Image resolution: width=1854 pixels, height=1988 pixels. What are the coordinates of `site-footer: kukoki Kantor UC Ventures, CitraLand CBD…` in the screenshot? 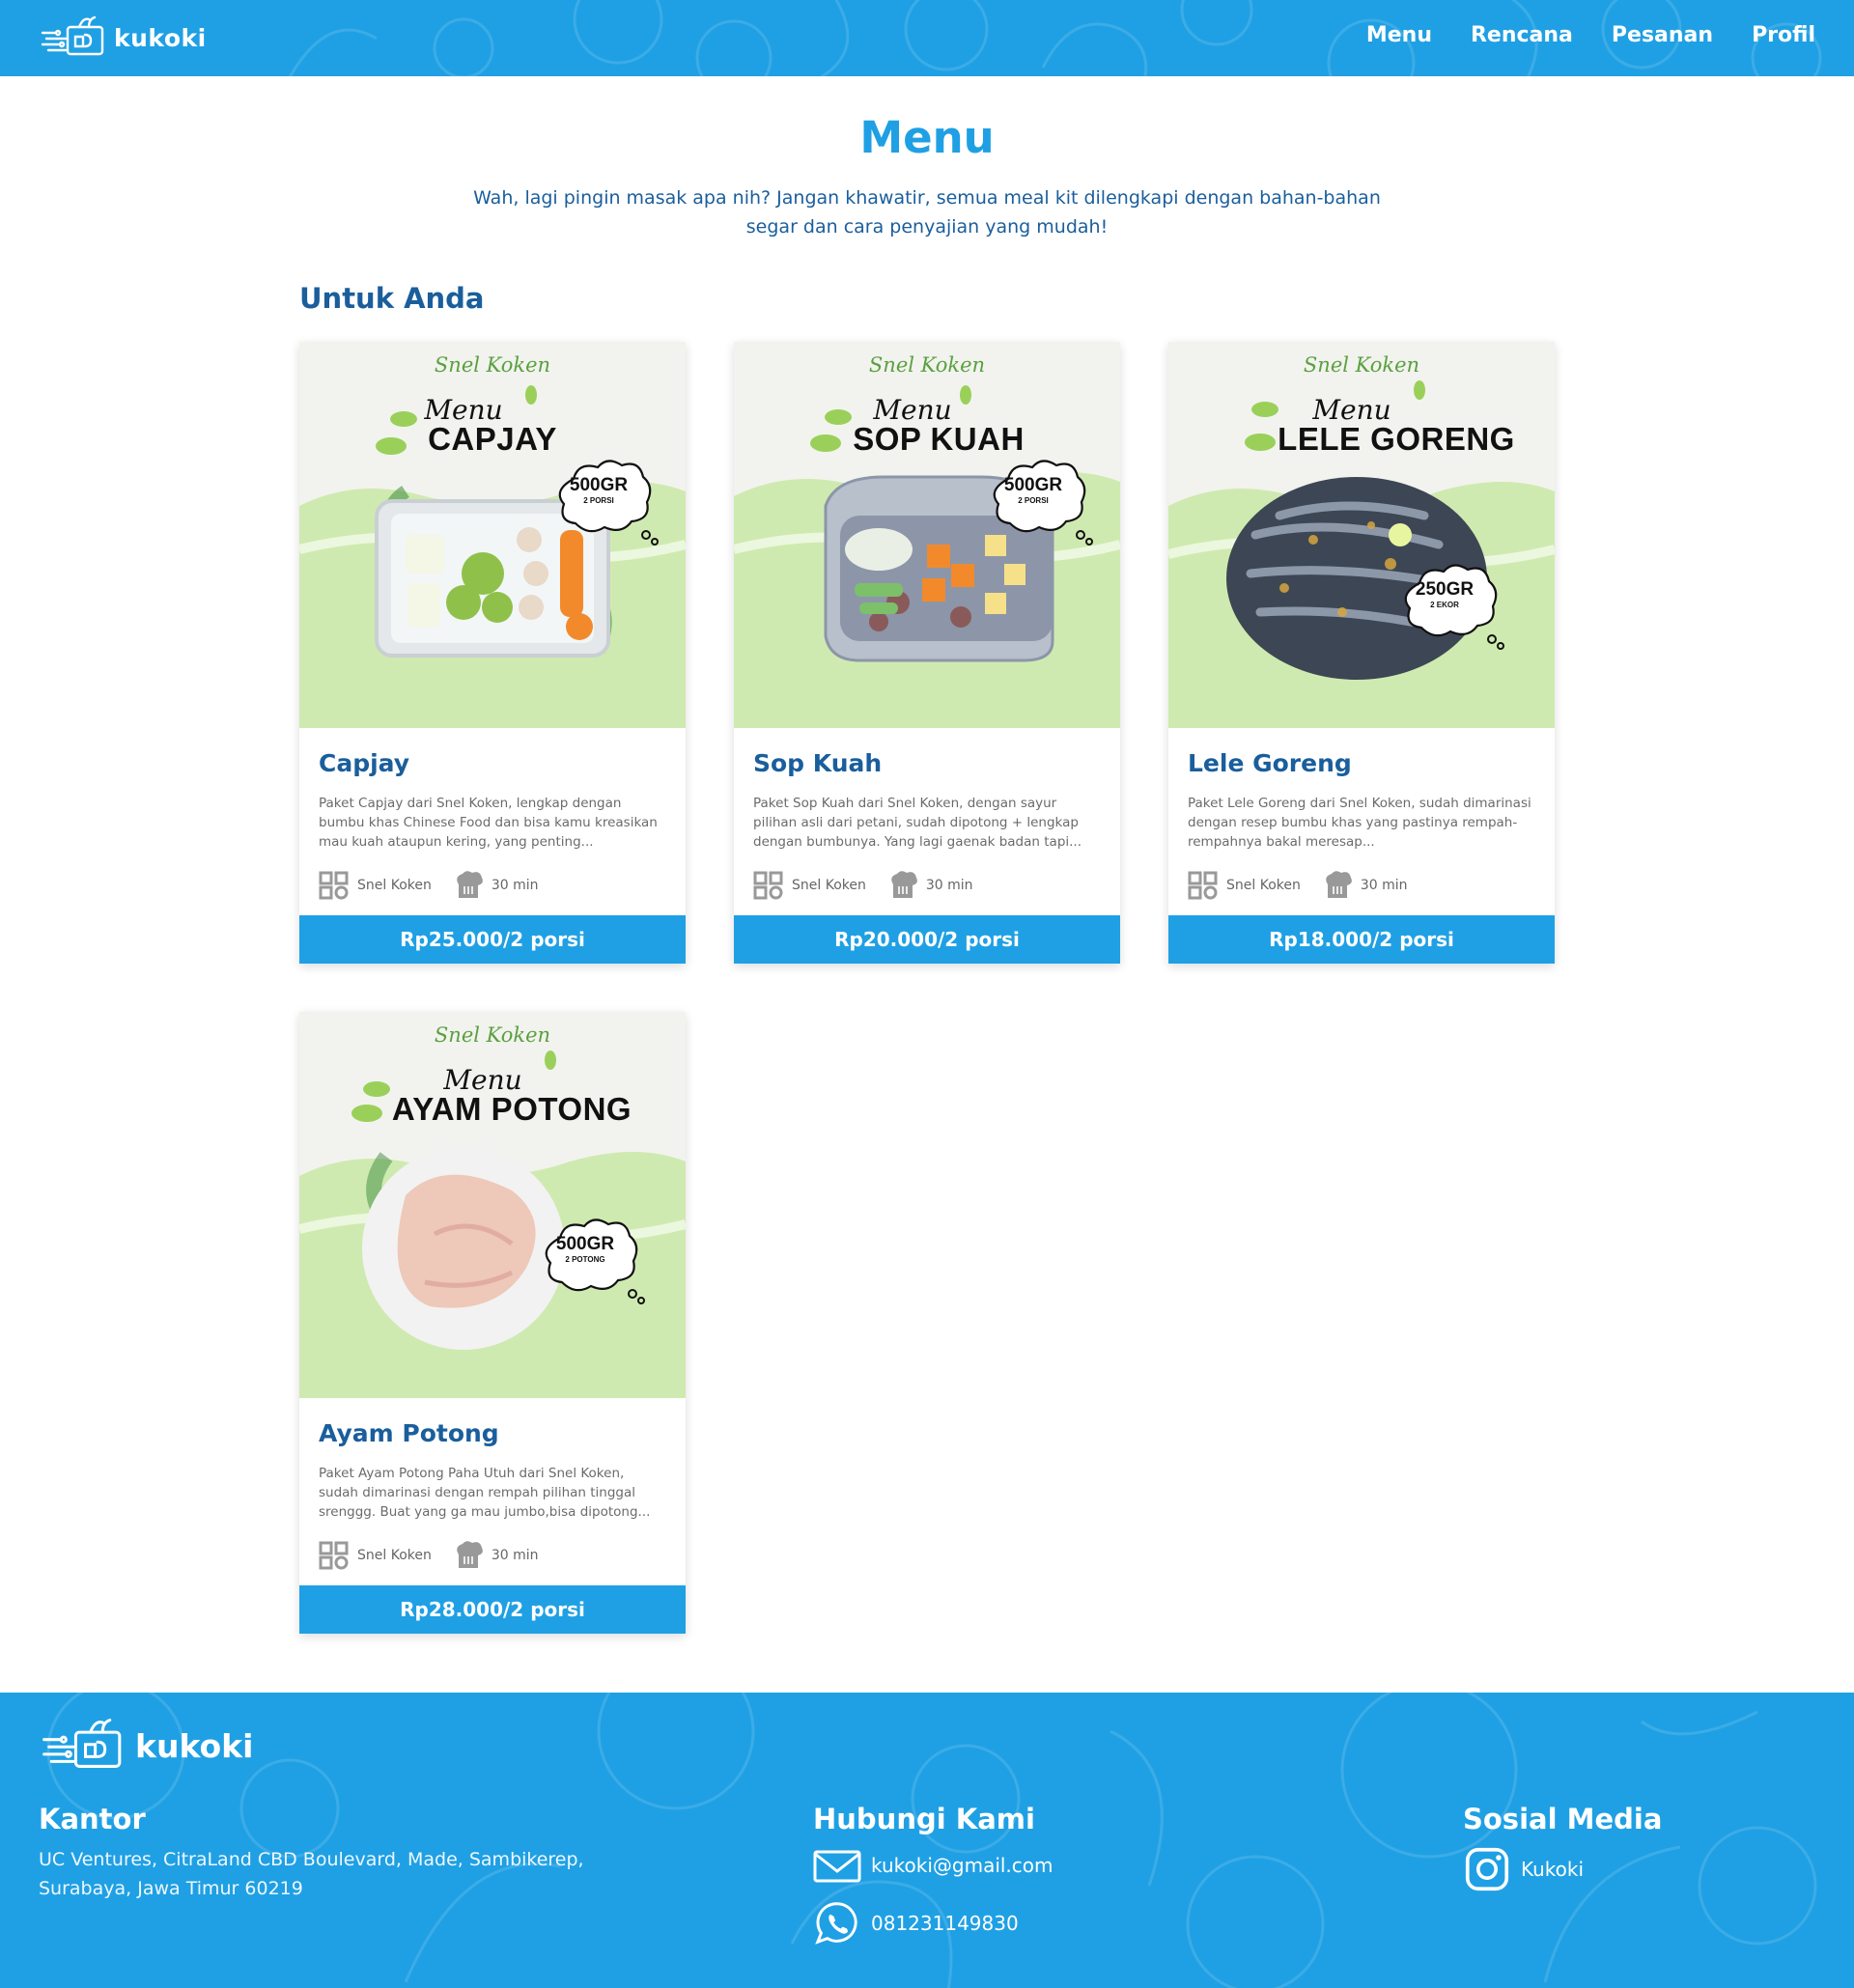 It's located at (927, 1841).